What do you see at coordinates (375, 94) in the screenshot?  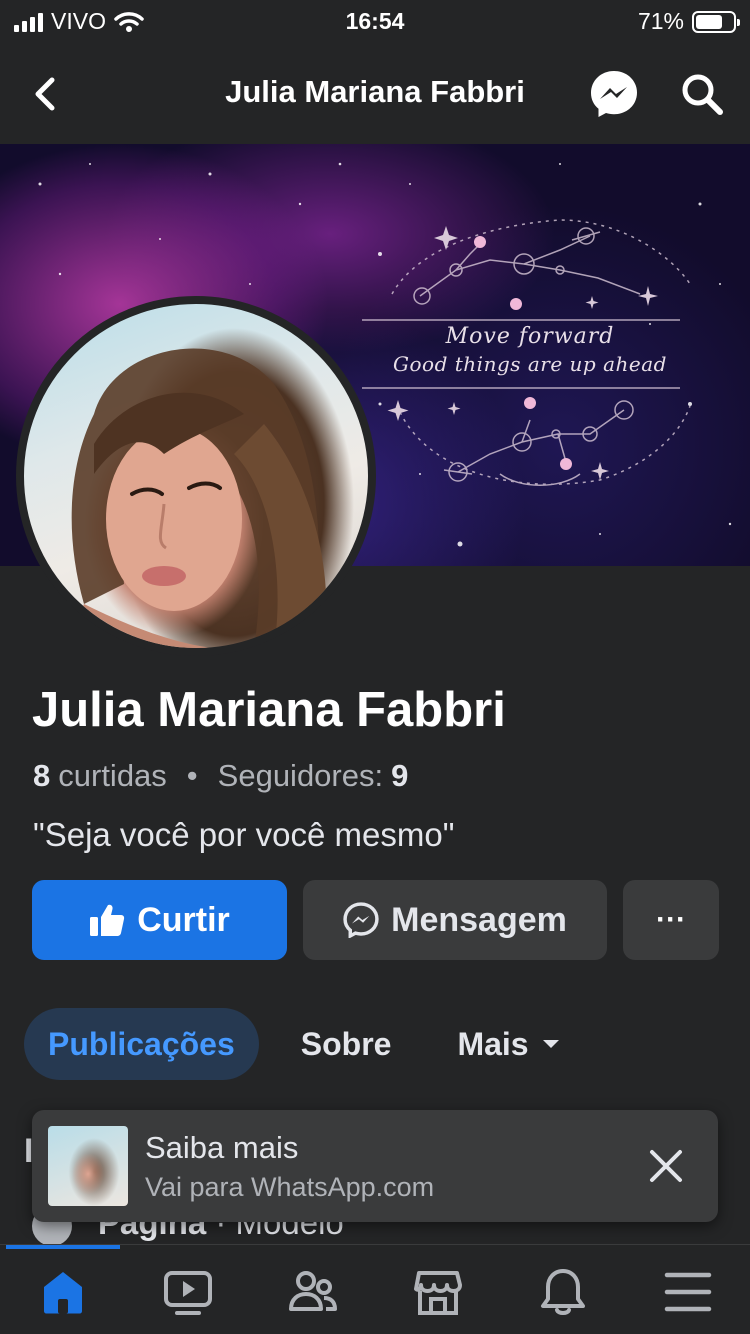 I see `top-nav-bar: Julia Mariana Fabbri` at bounding box center [375, 94].